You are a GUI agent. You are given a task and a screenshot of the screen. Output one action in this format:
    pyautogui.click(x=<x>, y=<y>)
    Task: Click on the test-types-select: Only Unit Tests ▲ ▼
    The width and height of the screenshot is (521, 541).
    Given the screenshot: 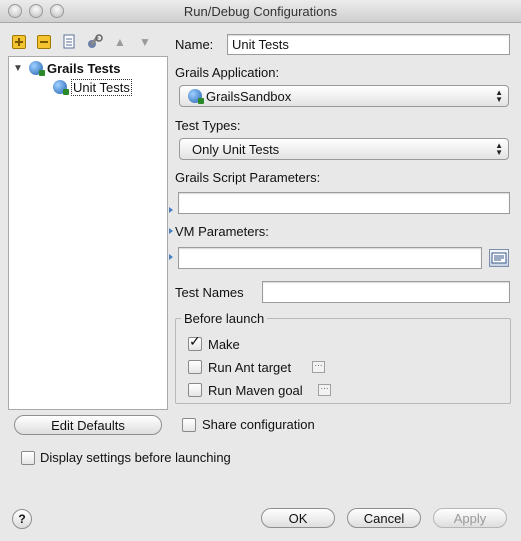 What is the action you would take?
    pyautogui.click(x=344, y=149)
    